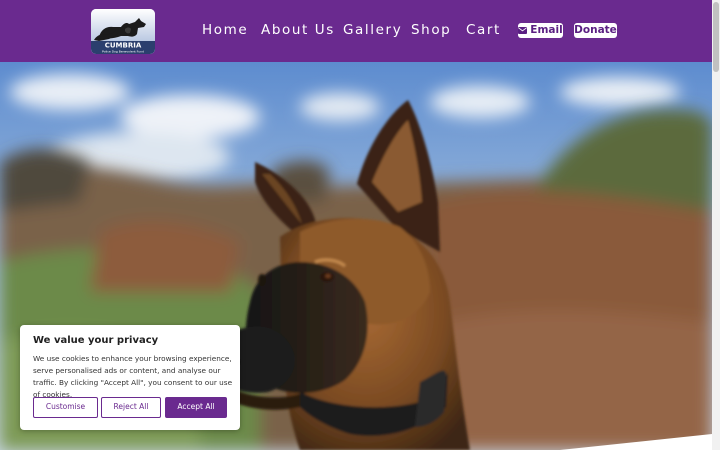  What do you see at coordinates (123, 46) in the screenshot?
I see `logo-title: CUMBRIA` at bounding box center [123, 46].